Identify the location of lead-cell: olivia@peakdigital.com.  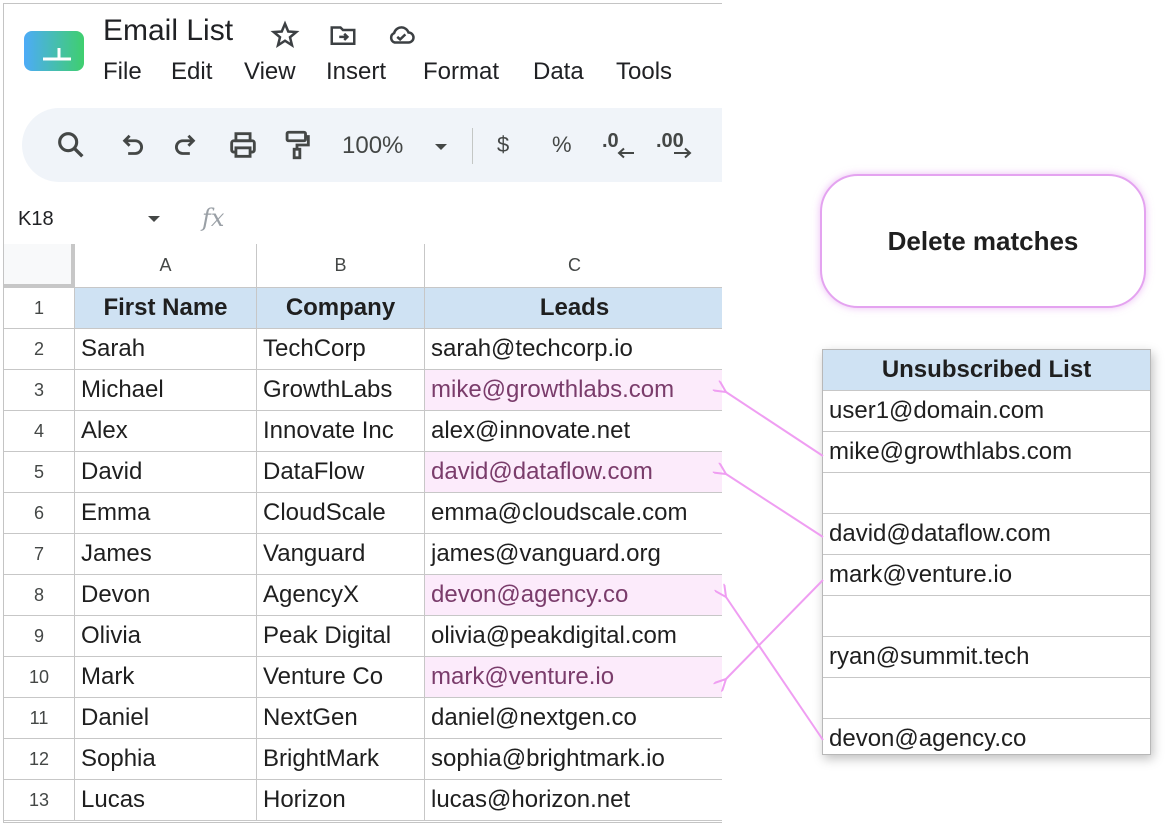
(573, 636).